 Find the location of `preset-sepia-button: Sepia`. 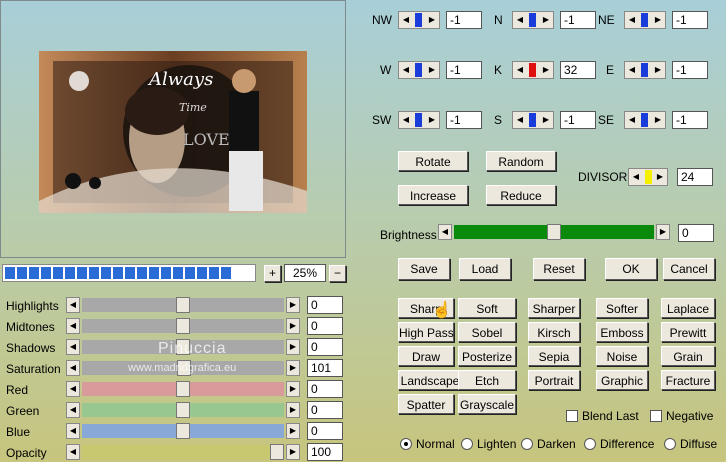

preset-sepia-button: Sepia is located at coordinates (554, 356).